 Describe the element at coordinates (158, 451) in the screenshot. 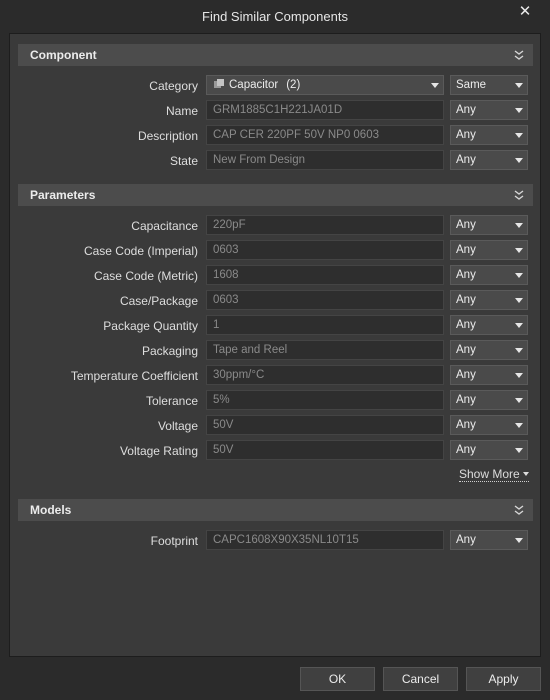

I see `row-label-voltage-rating: Voltage Rating` at that location.